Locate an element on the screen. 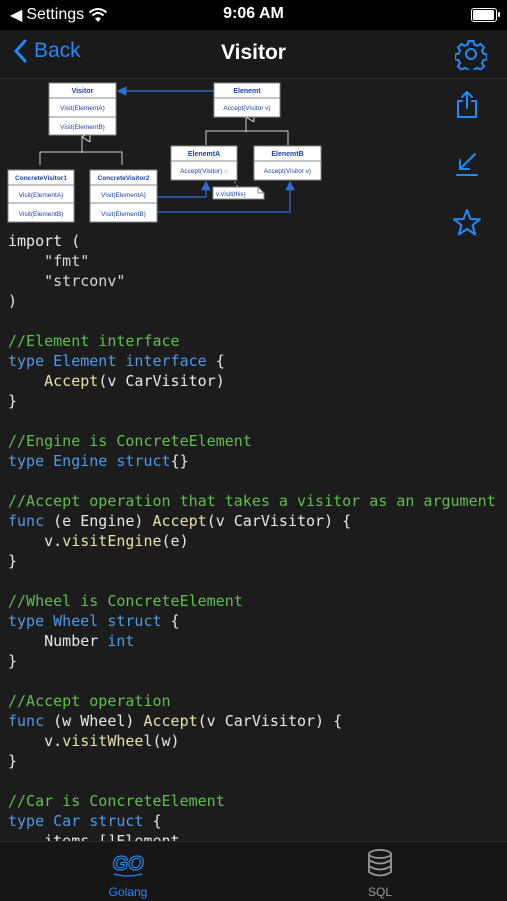 Image resolution: width=507 pixels, height=901 pixels. code-line: Number int is located at coordinates (252, 641).